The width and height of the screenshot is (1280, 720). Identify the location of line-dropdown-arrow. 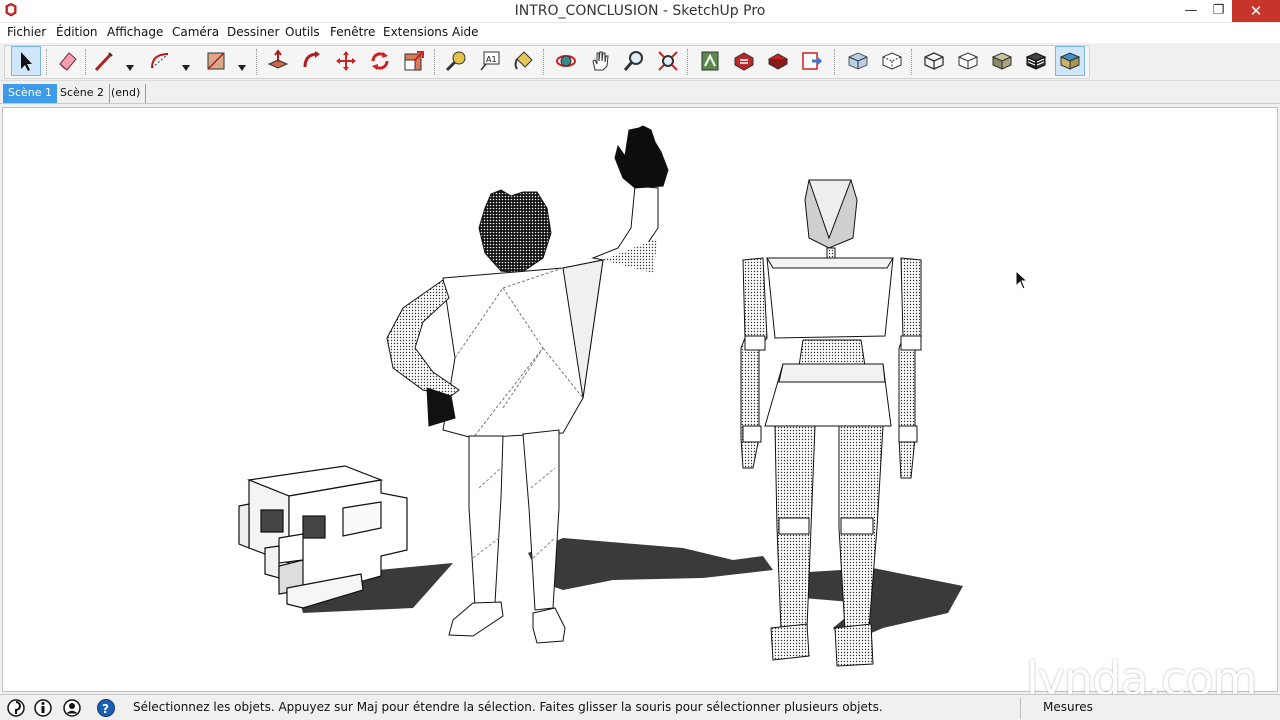
(130, 64).